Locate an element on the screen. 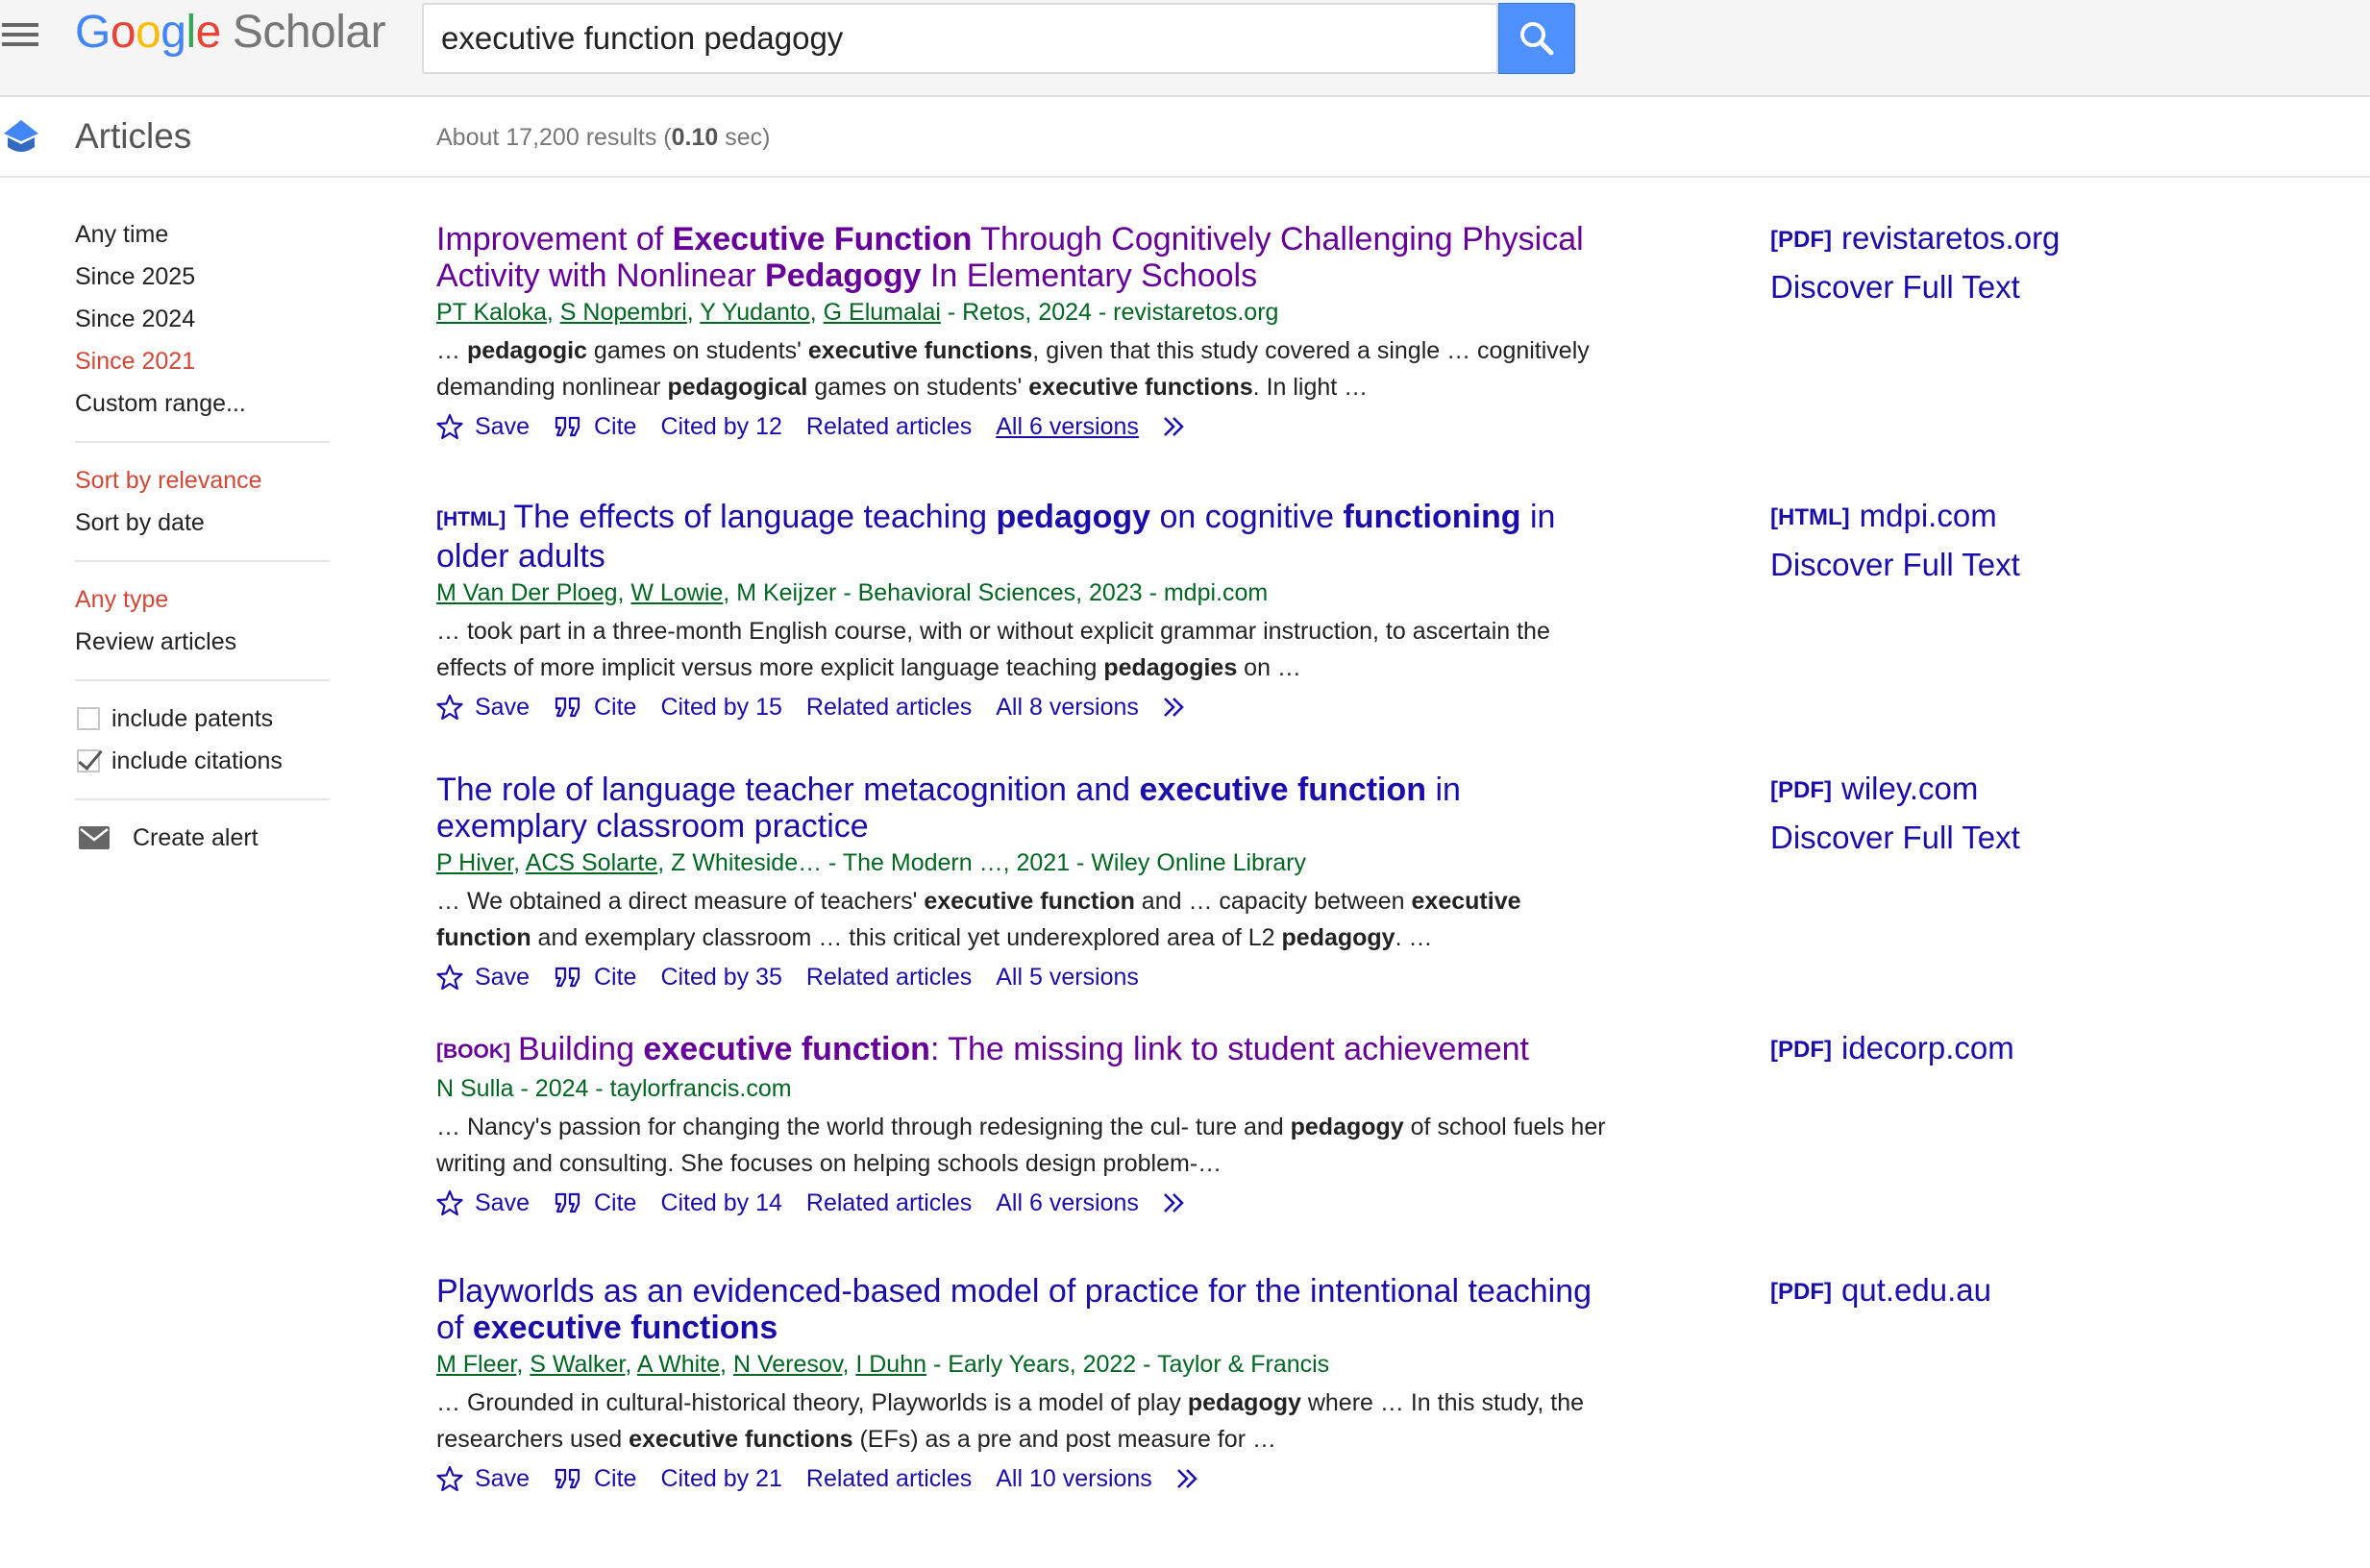 The height and width of the screenshot is (1568, 2370). cited-by-link: Cited by 21 is located at coordinates (721, 1479).